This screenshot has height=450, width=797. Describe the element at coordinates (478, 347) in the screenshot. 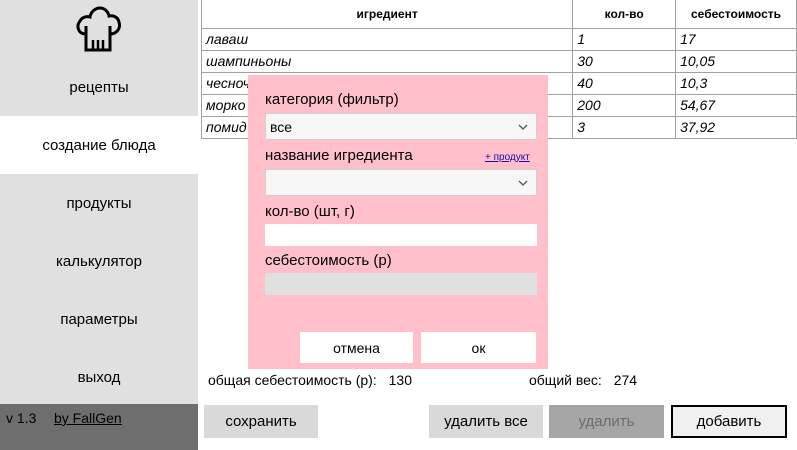

I see `ok-button: ок` at that location.